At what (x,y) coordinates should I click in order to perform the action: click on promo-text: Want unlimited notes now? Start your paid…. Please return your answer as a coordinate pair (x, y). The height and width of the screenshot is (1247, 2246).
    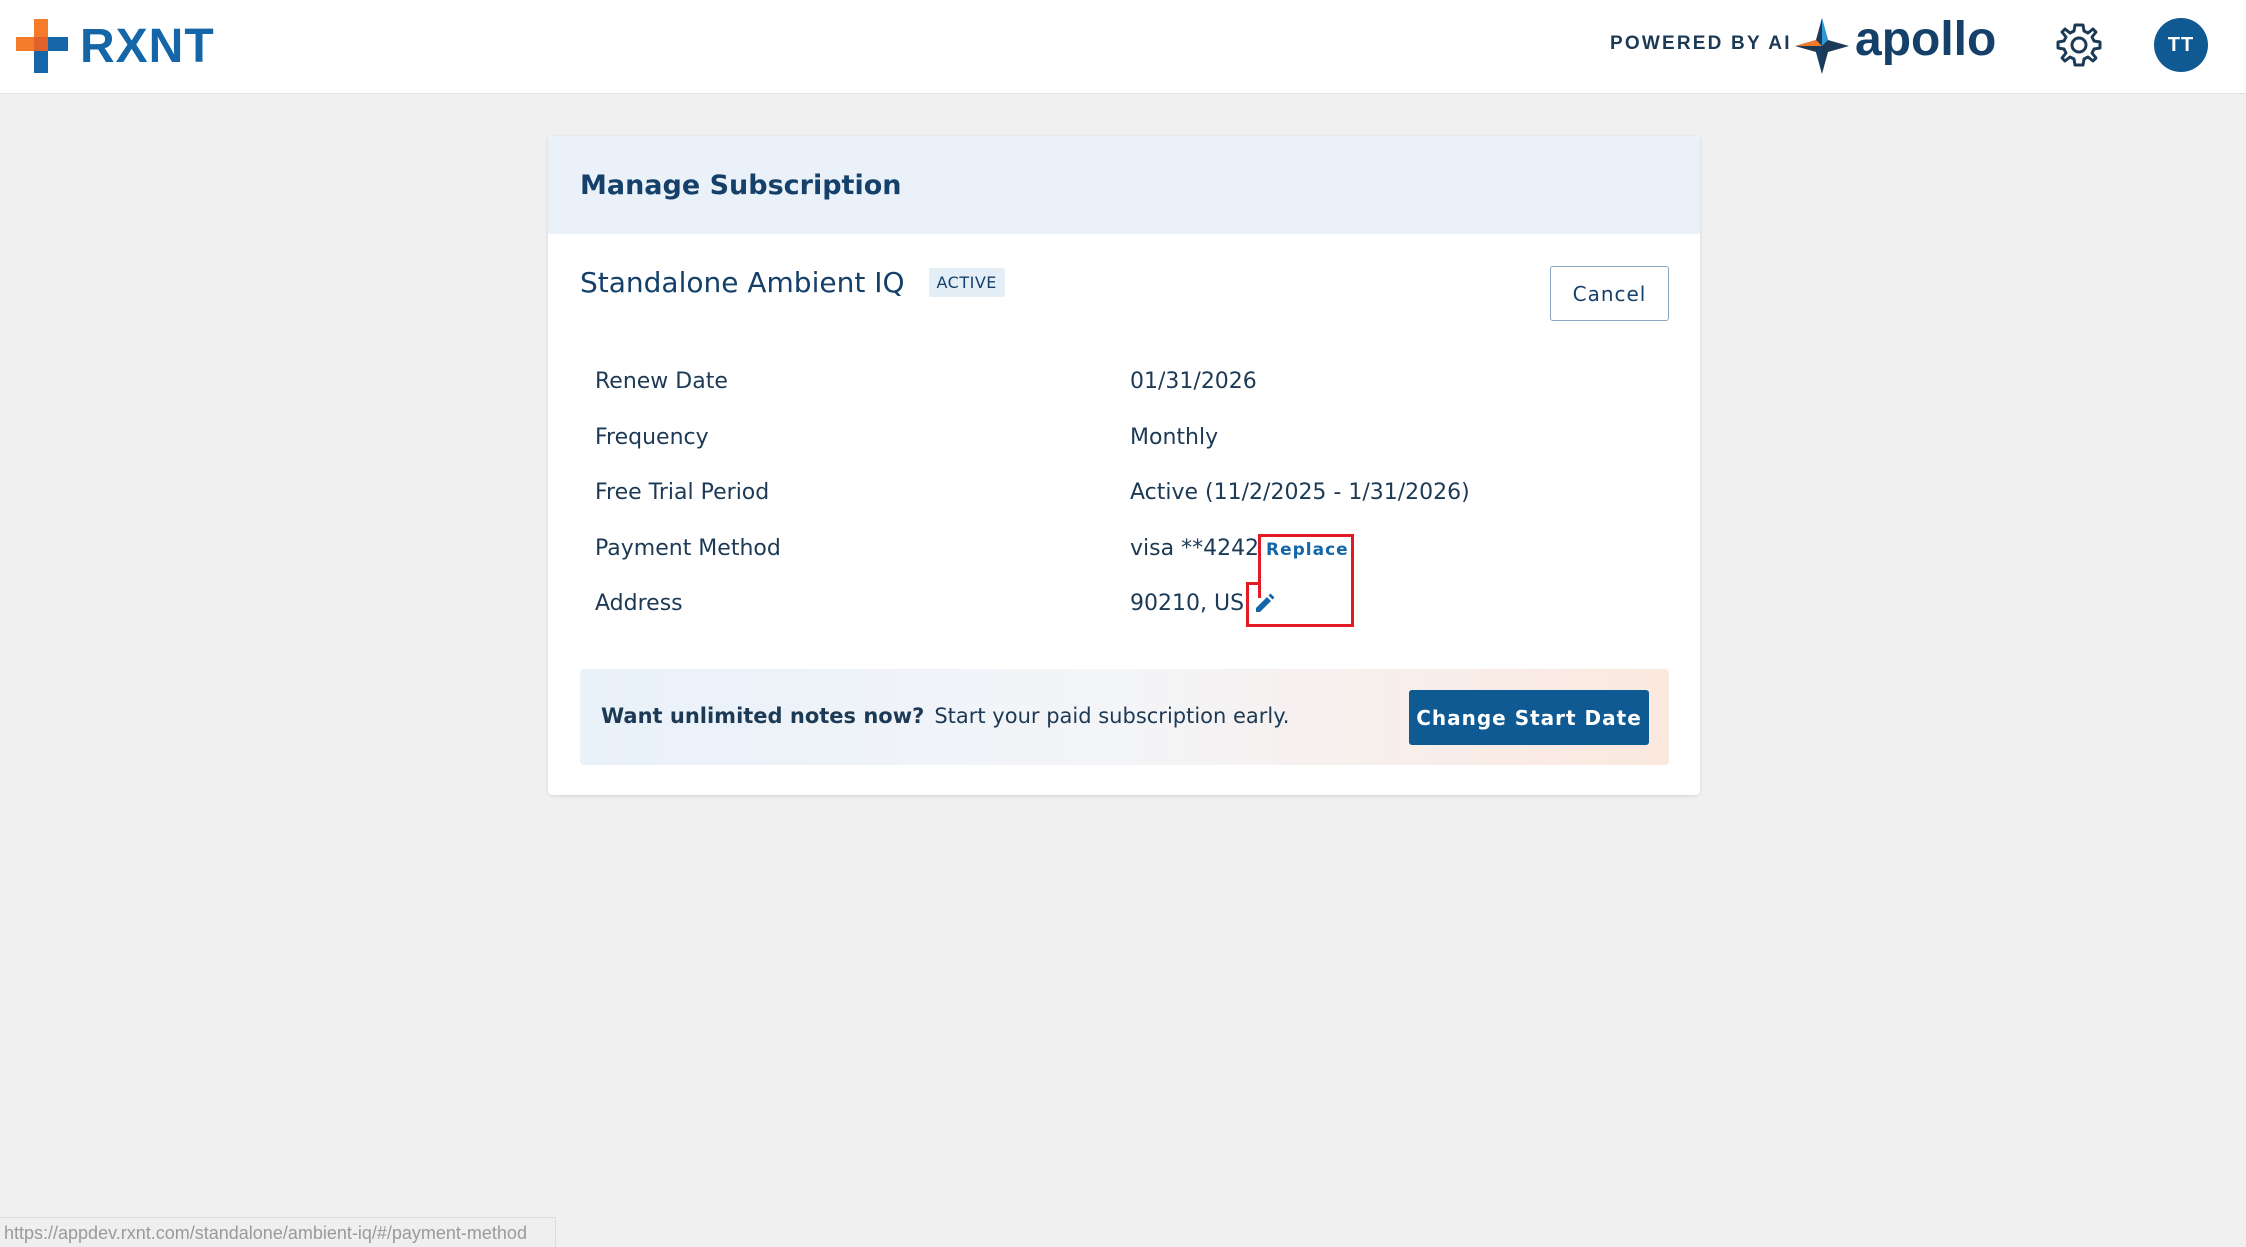
    Looking at the image, I should click on (945, 716).